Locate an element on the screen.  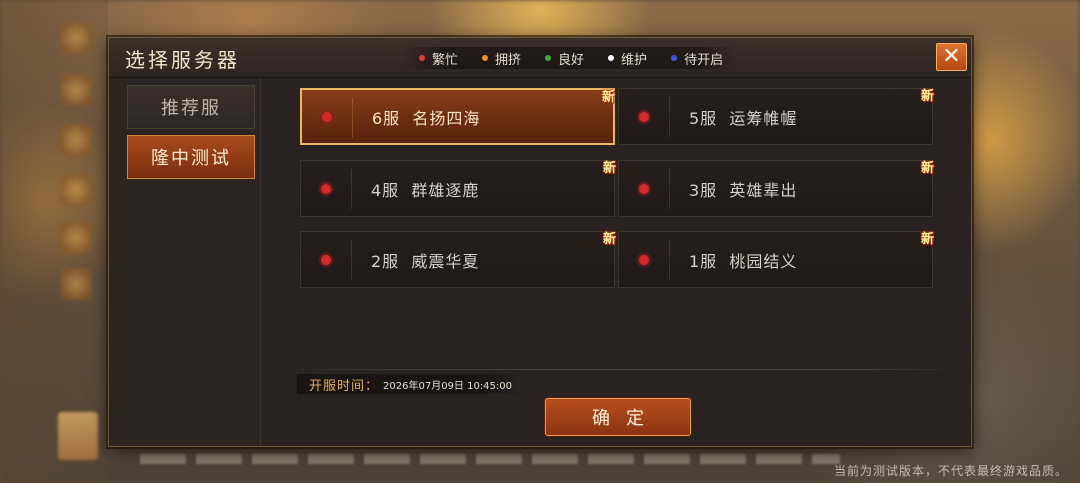
legend-label: 维护 is located at coordinates (634, 60).